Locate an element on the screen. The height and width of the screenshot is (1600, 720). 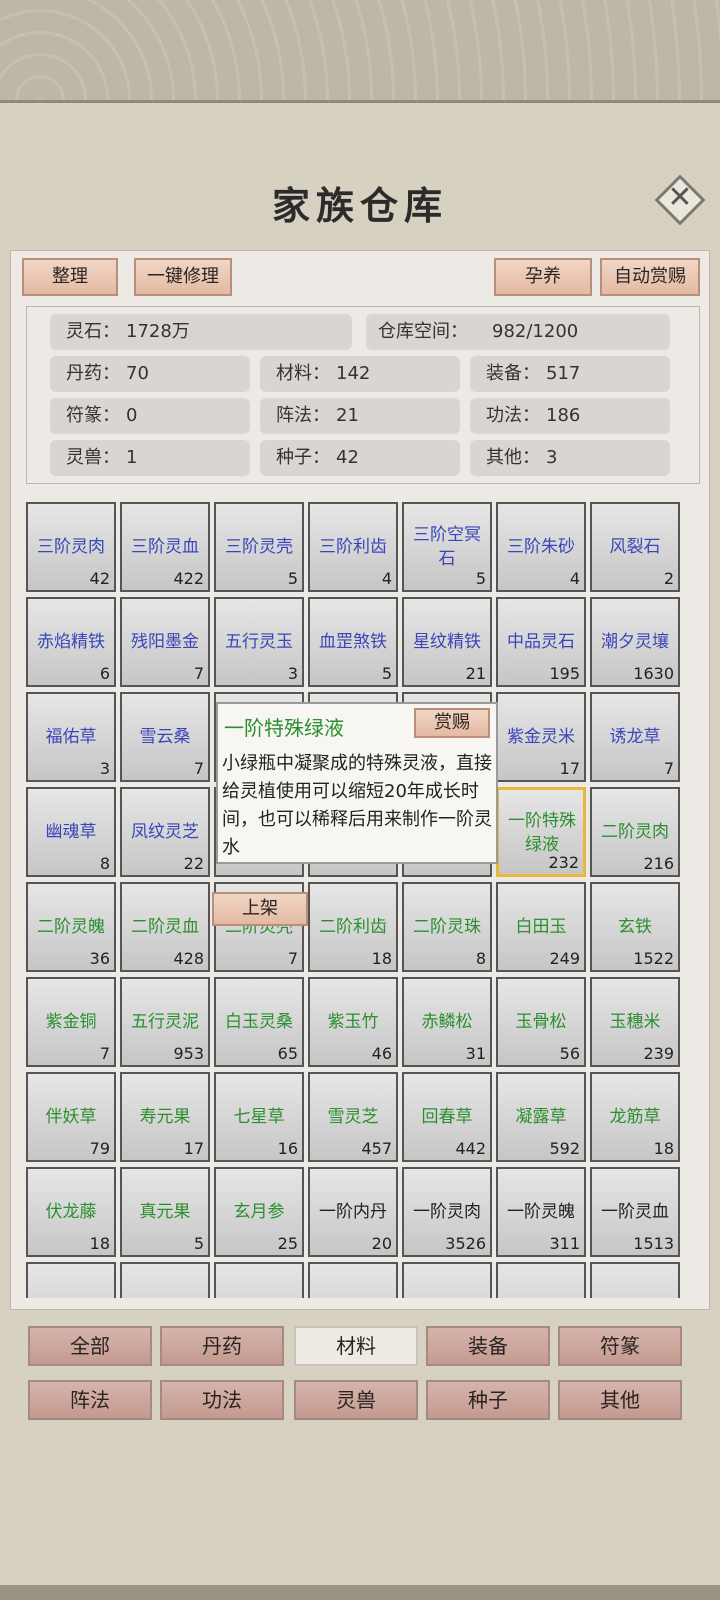
item-name is located at coordinates (71, 1281).